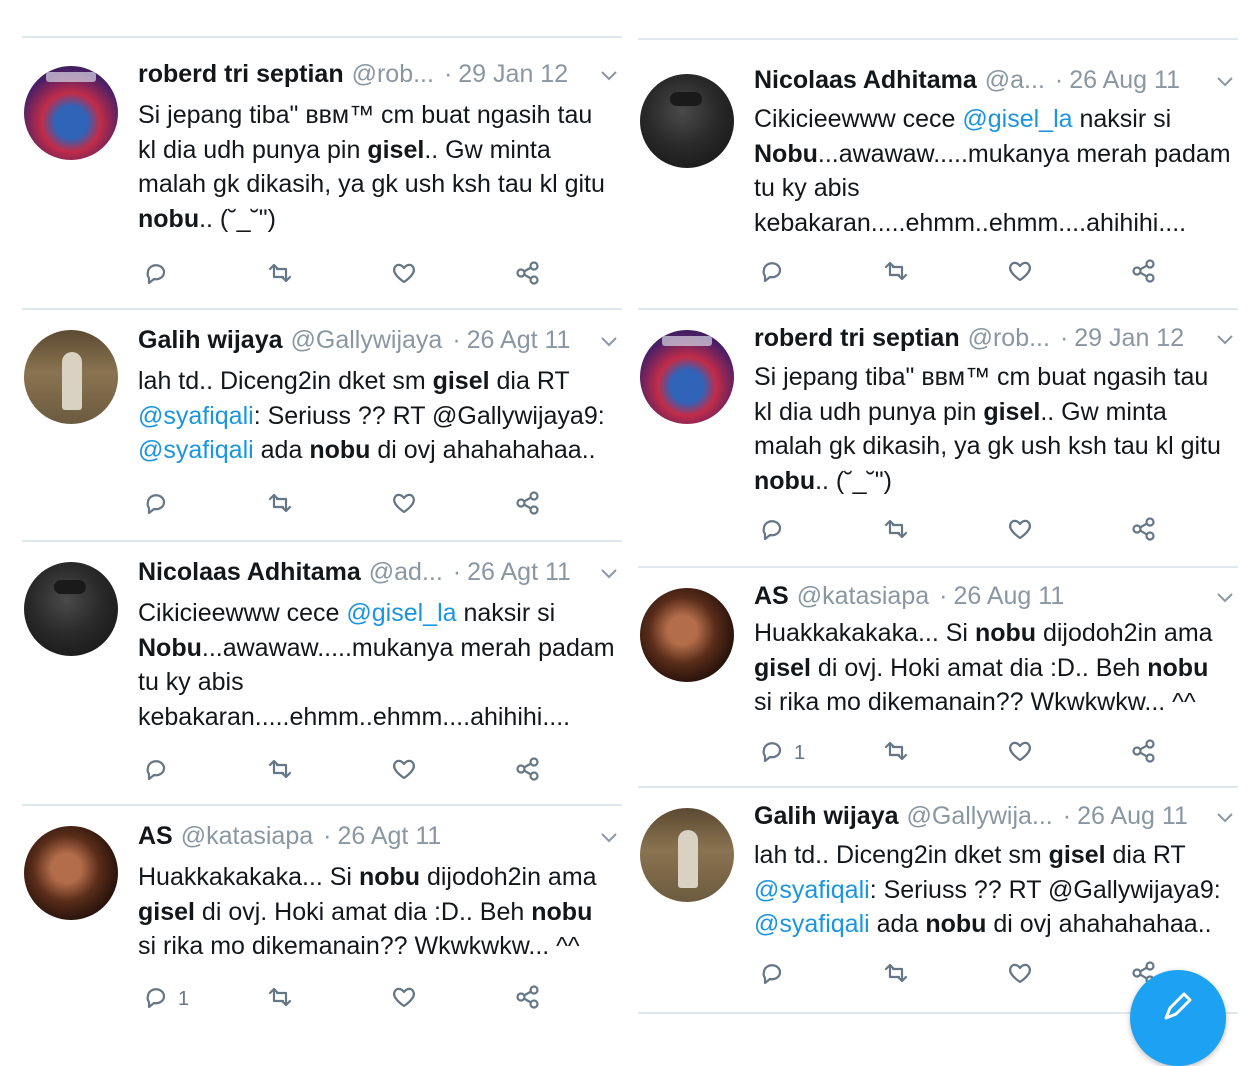 The image size is (1248, 1066). Describe the element at coordinates (864, 633) in the screenshot. I see `tweet-text-segment: Huakkakakaka... Si` at that location.